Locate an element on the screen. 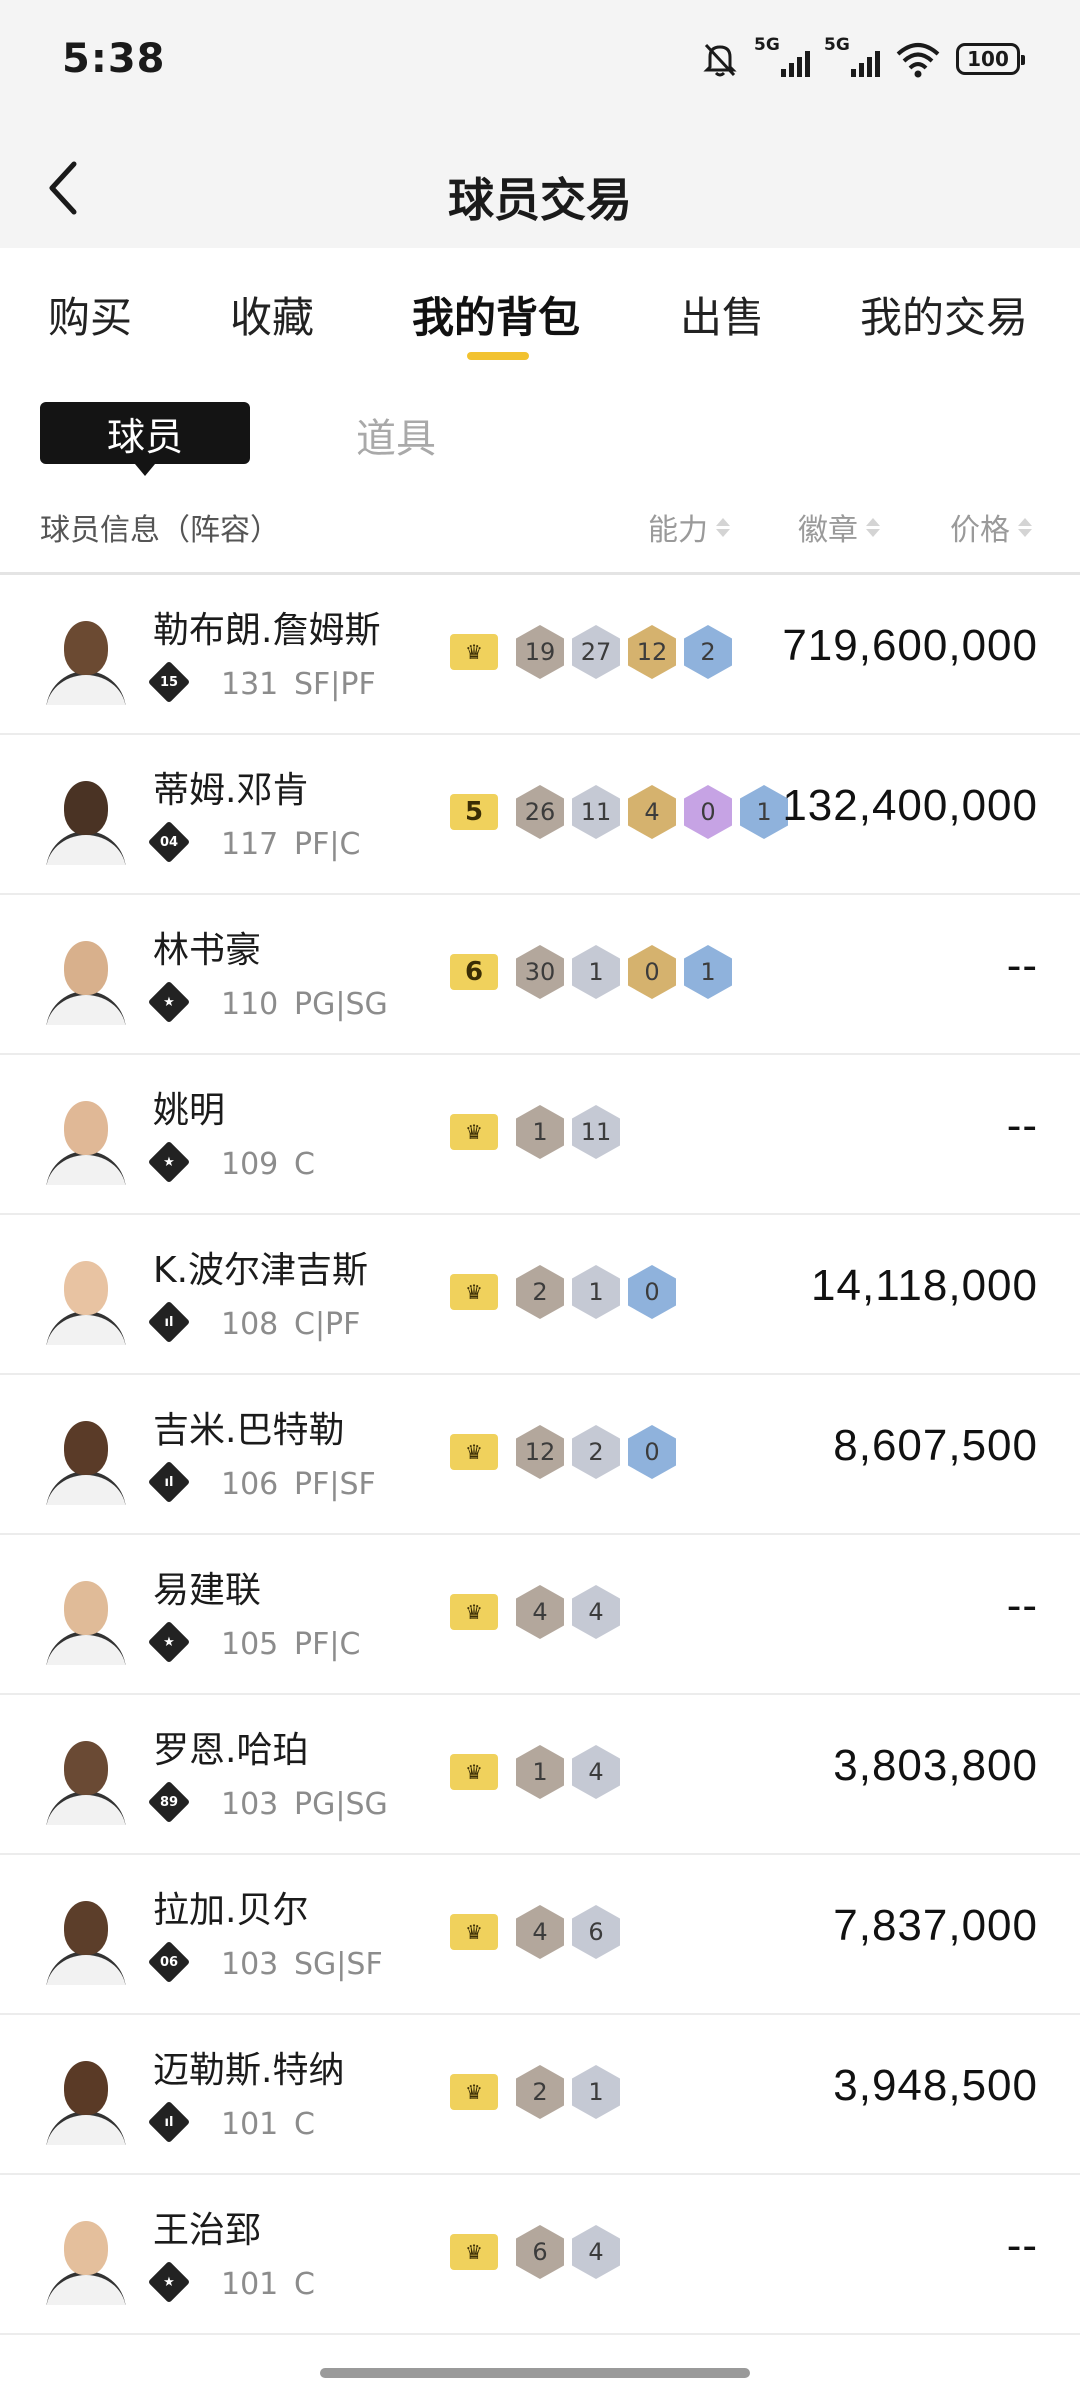 This screenshot has width=1080, height=2400. player-name: 易建联 is located at coordinates (207, 1590).